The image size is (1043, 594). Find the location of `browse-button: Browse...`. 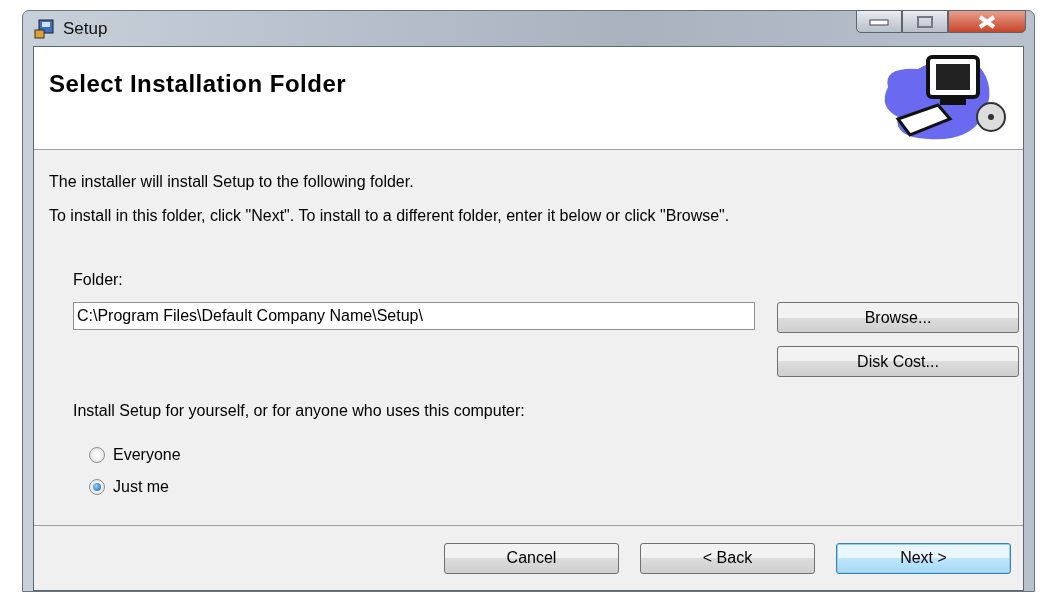

browse-button: Browse... is located at coordinates (898, 317).